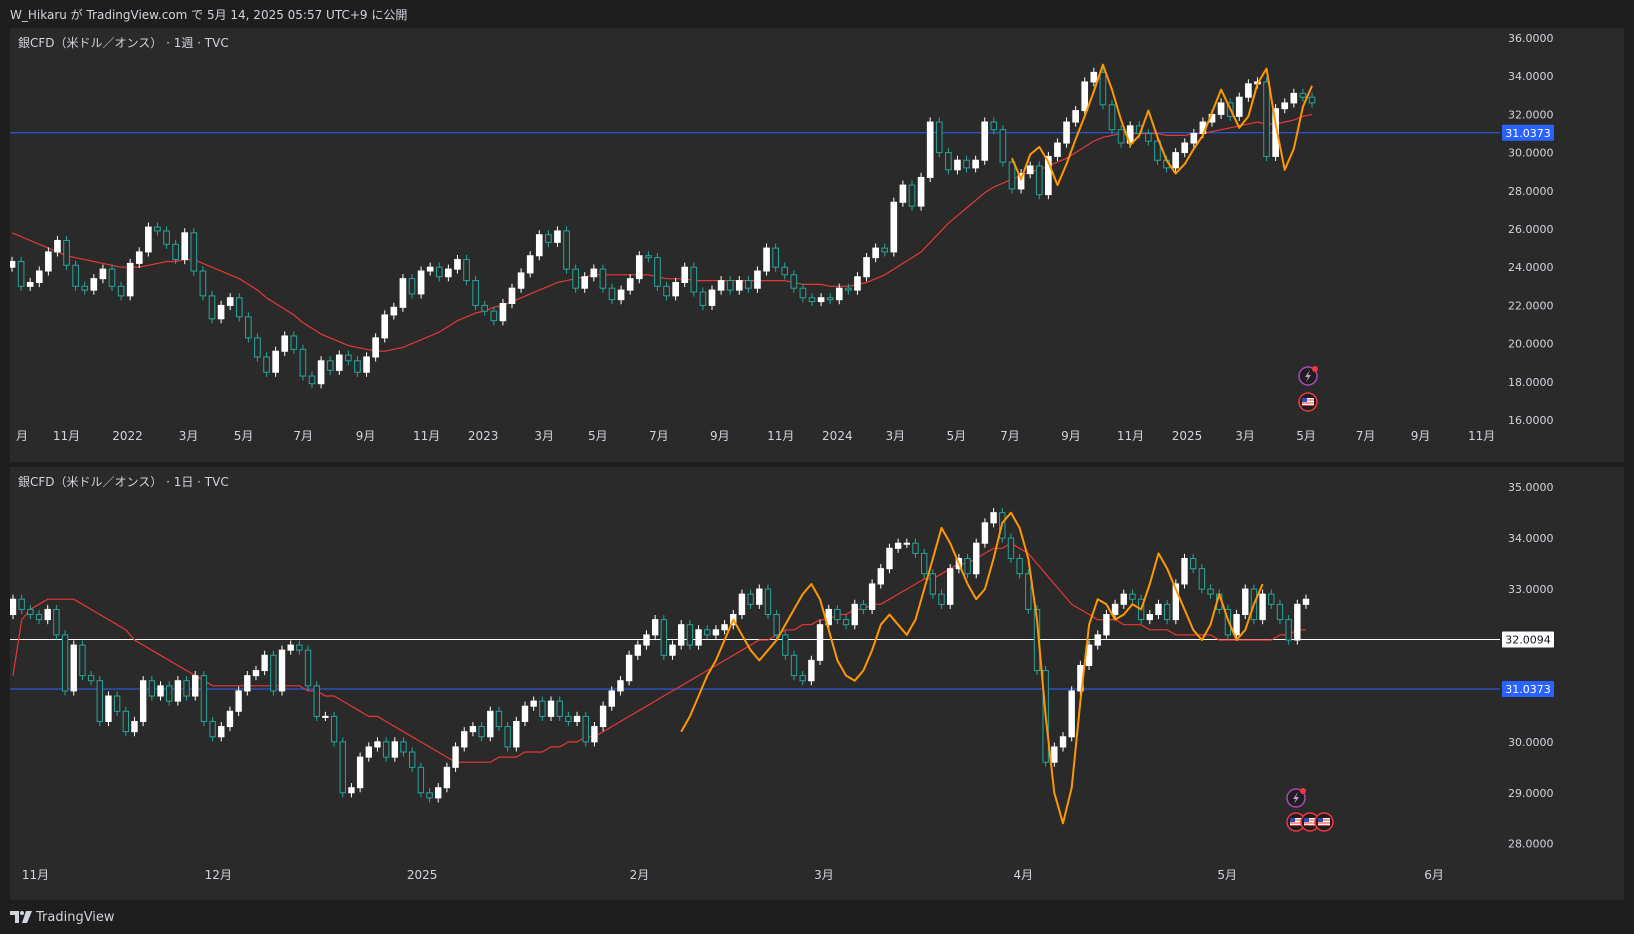 The image size is (1634, 934). Describe the element at coordinates (123, 43) in the screenshot. I see `weekly-chart-title: 銀CFD（米ドル／オンス） · 1週 · TVC` at that location.